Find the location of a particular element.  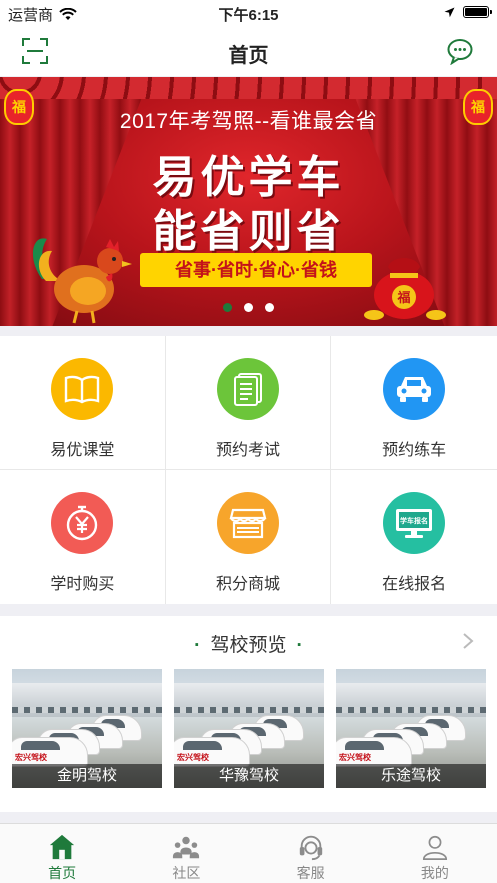

feature-label: 易优课堂 is located at coordinates (82, 450).